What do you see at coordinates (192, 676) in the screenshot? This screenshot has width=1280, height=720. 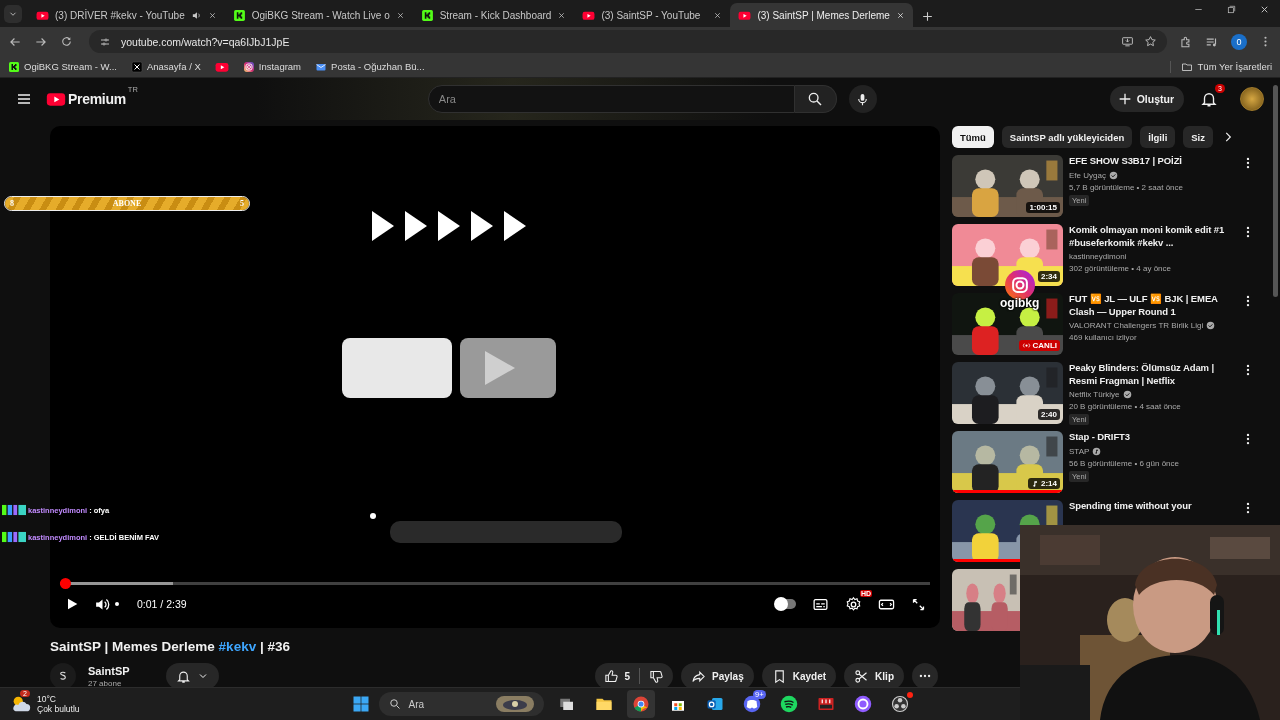 I see `notifications-button` at bounding box center [192, 676].